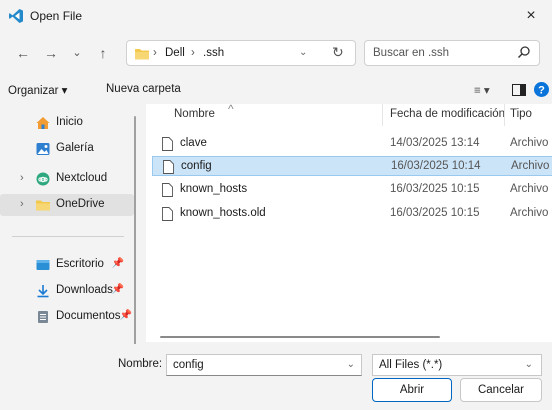 This screenshot has width=552, height=410. What do you see at coordinates (352, 190) in the screenshot?
I see `file-row: known_hosts 16/03/2025 10:15 Archivo` at bounding box center [352, 190].